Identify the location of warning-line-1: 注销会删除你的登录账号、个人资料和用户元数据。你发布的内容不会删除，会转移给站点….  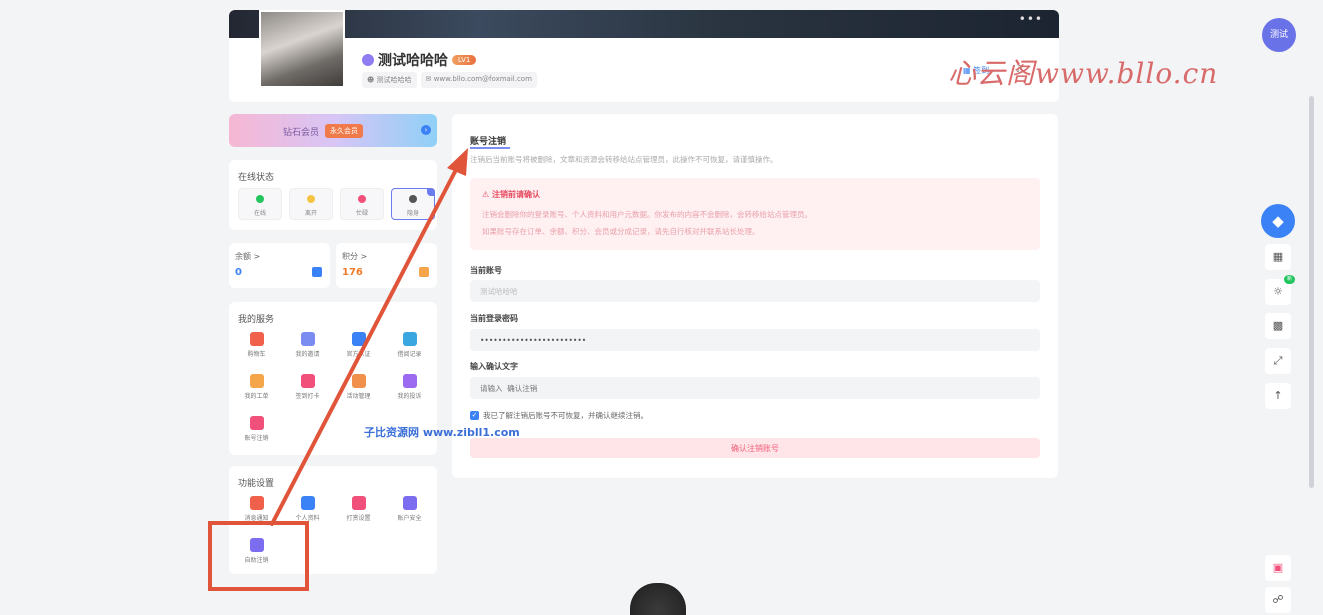
(647, 214).